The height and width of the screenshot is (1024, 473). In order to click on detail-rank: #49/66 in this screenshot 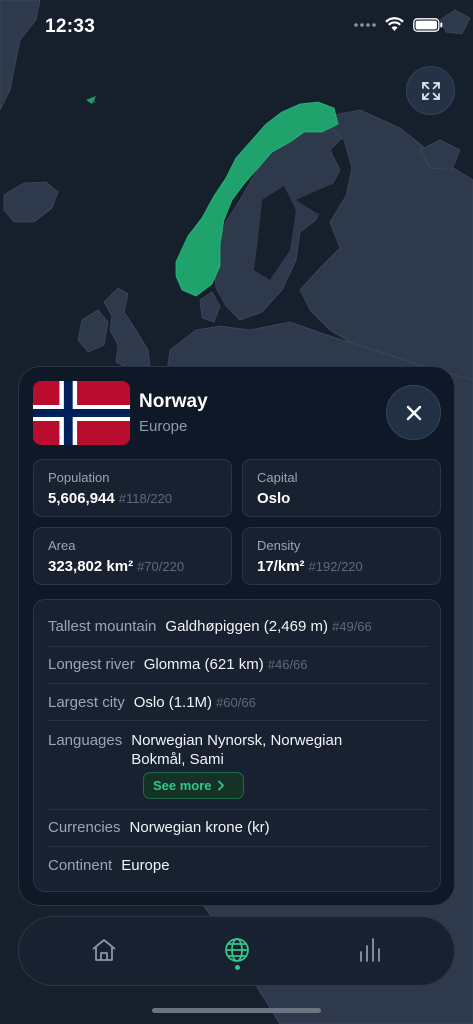, I will do `click(352, 626)`.